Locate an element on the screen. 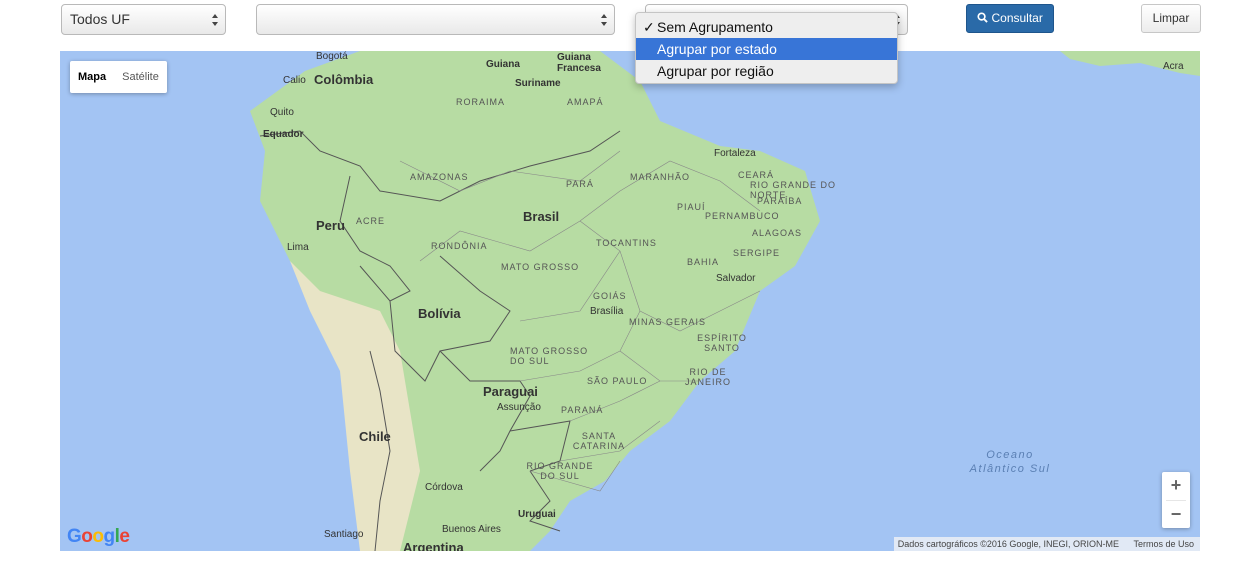 This screenshot has height=566, width=1259. zoom-out-button: − is located at coordinates (1176, 515).